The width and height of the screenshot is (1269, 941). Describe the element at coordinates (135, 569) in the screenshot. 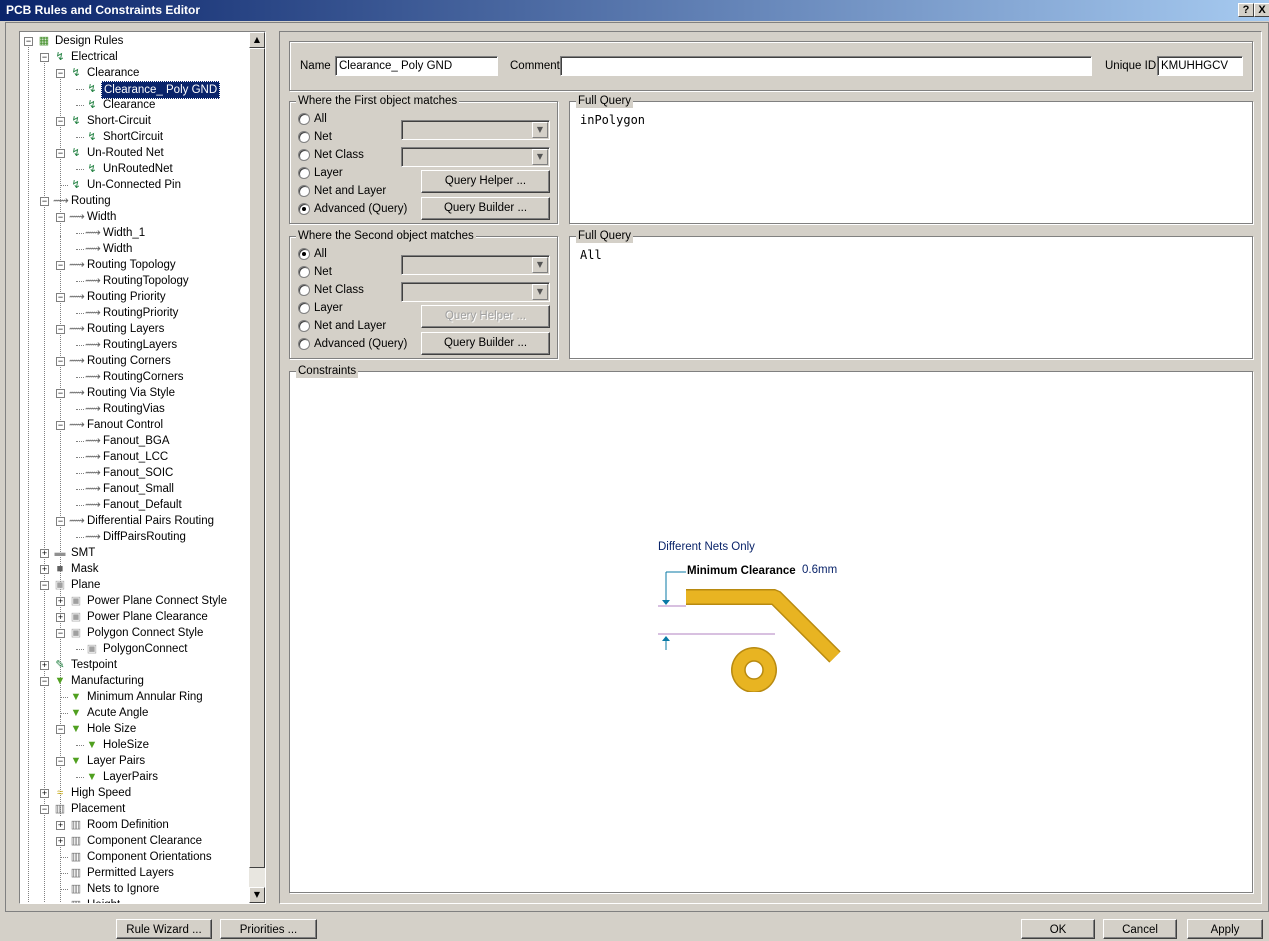

I see `tree-item: + ■ Mask` at that location.